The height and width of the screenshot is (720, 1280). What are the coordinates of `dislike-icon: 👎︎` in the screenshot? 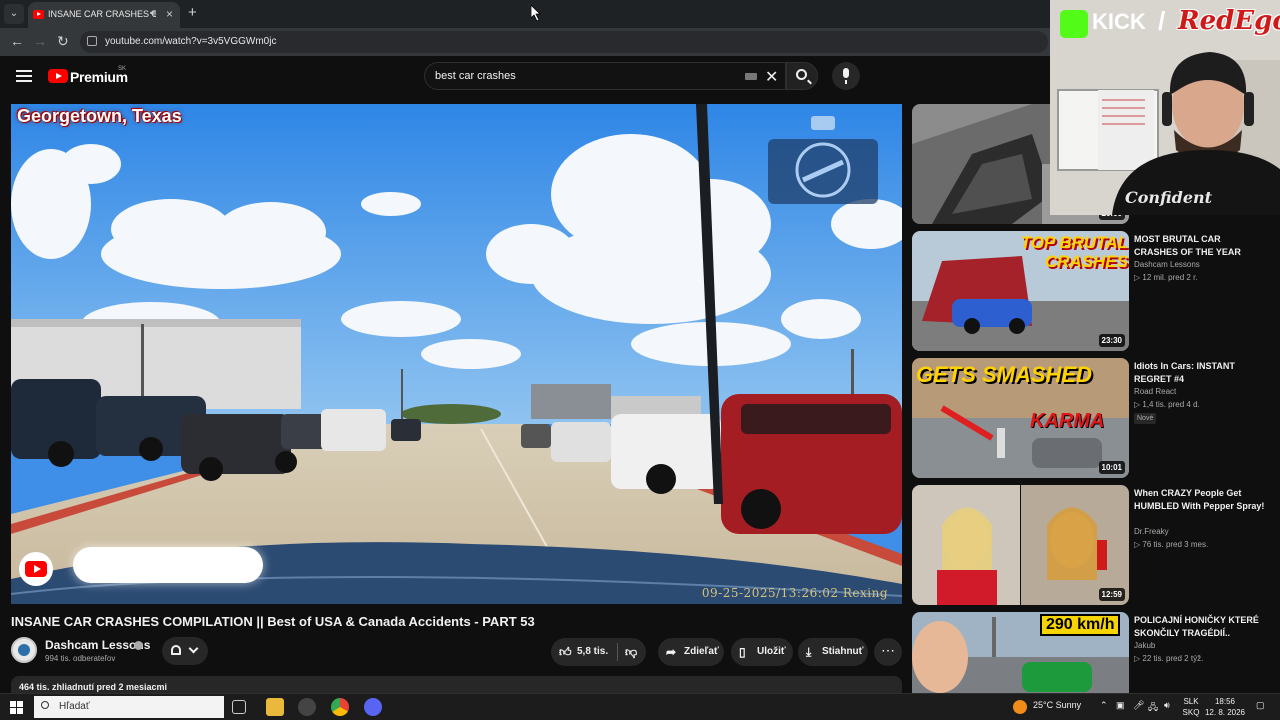 It's located at (631, 652).